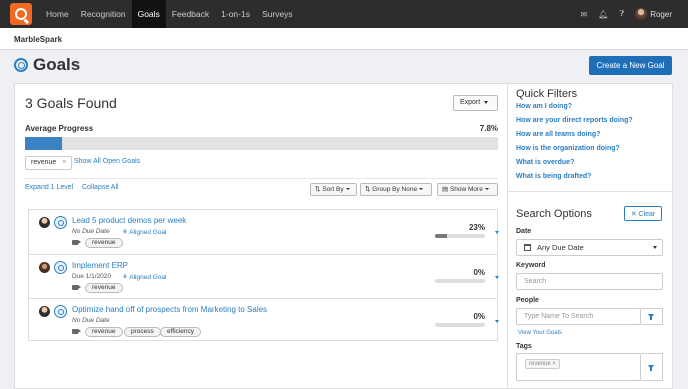  Describe the element at coordinates (92, 276) in the screenshot. I see `goal-due: Due 1/1/2020` at that location.